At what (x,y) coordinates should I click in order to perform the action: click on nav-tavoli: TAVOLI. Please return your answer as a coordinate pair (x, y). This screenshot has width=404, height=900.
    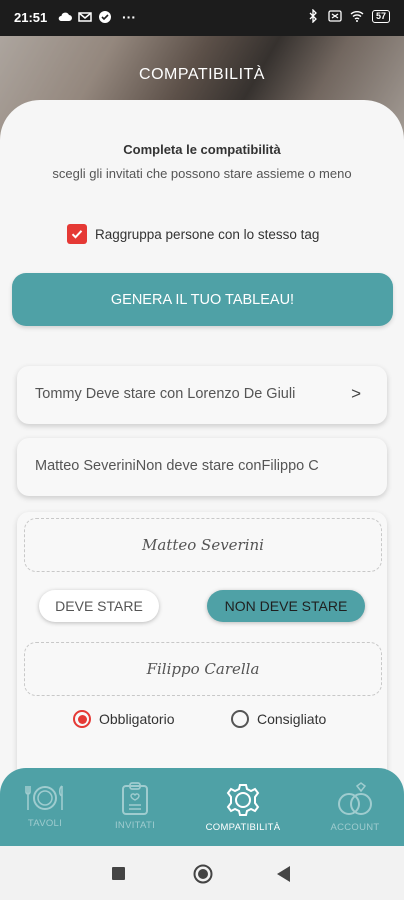
    Looking at the image, I should click on (45, 809).